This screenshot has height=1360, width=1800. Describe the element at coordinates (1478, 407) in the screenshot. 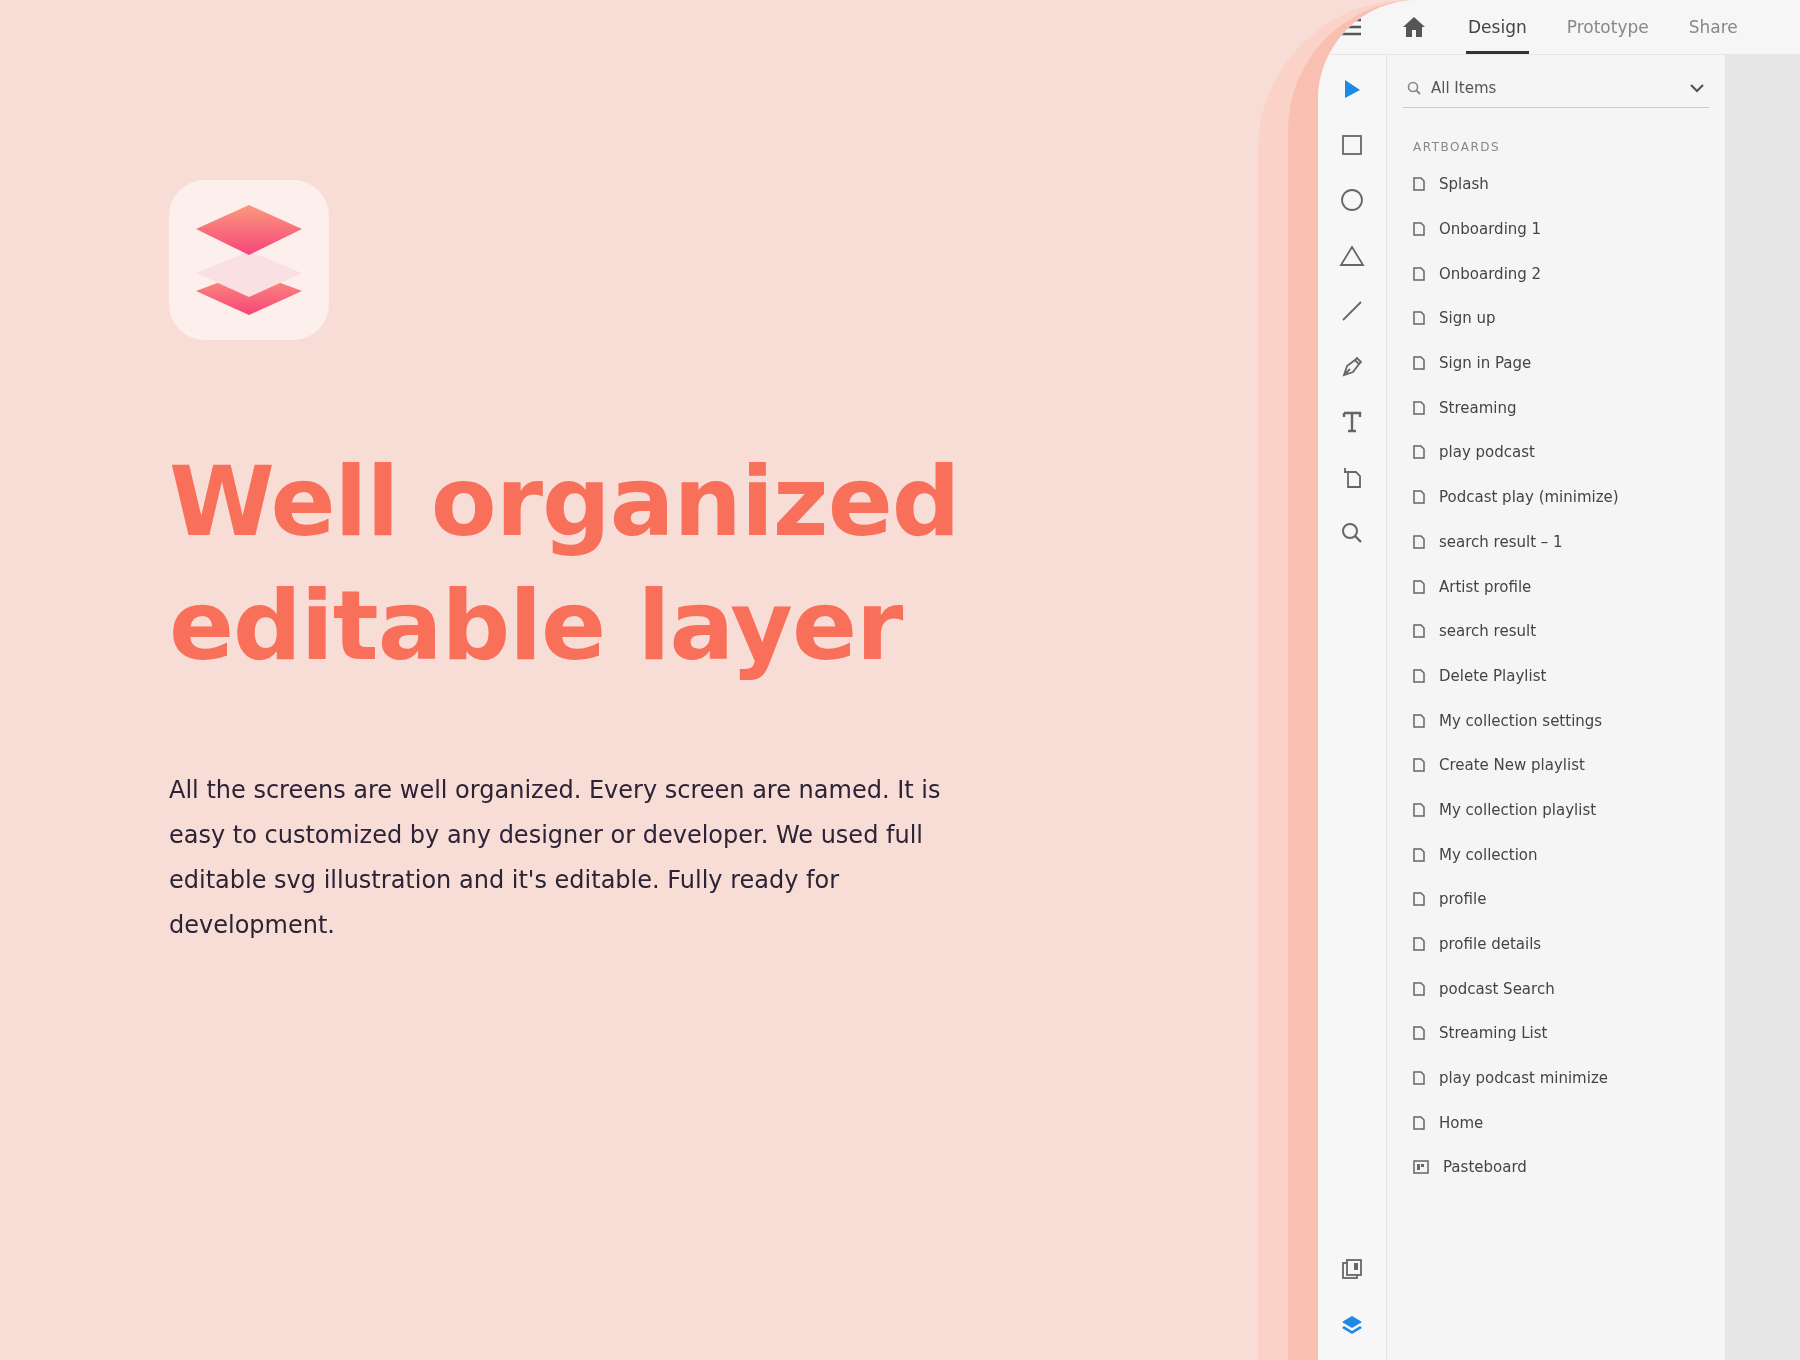

I see `artboard-item: Streaming` at that location.